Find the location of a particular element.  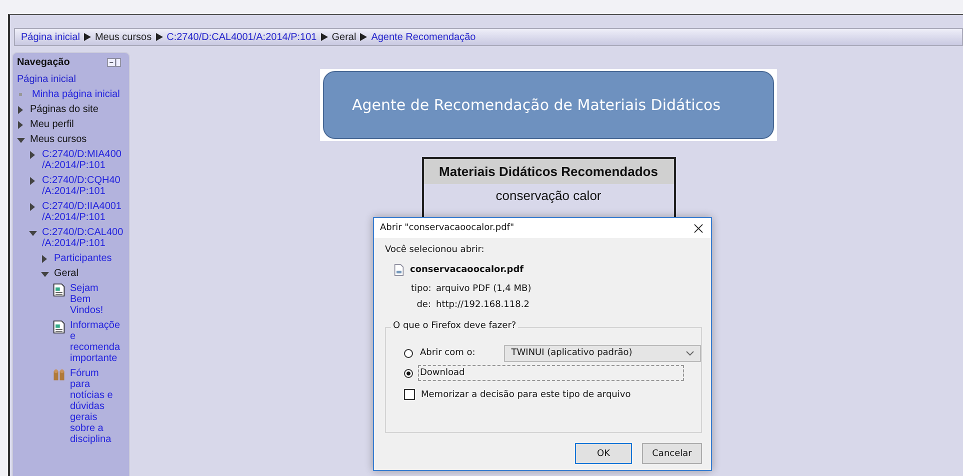

type-label: tipo: is located at coordinates (421, 289).